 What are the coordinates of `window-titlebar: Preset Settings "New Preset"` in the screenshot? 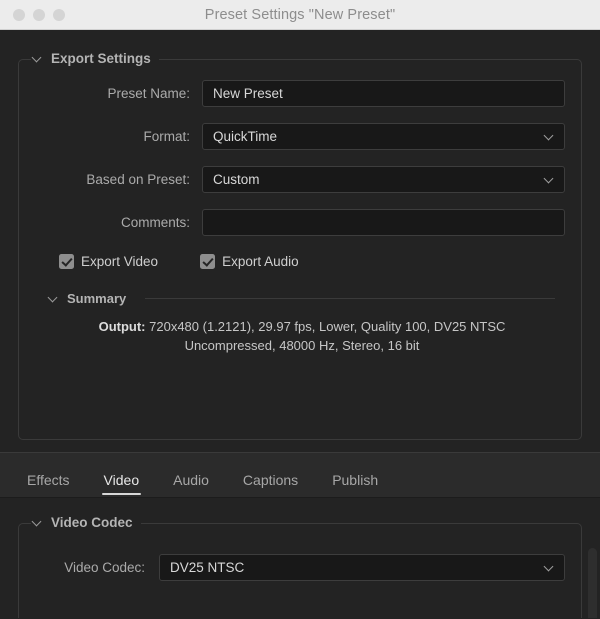 It's located at (300, 15).